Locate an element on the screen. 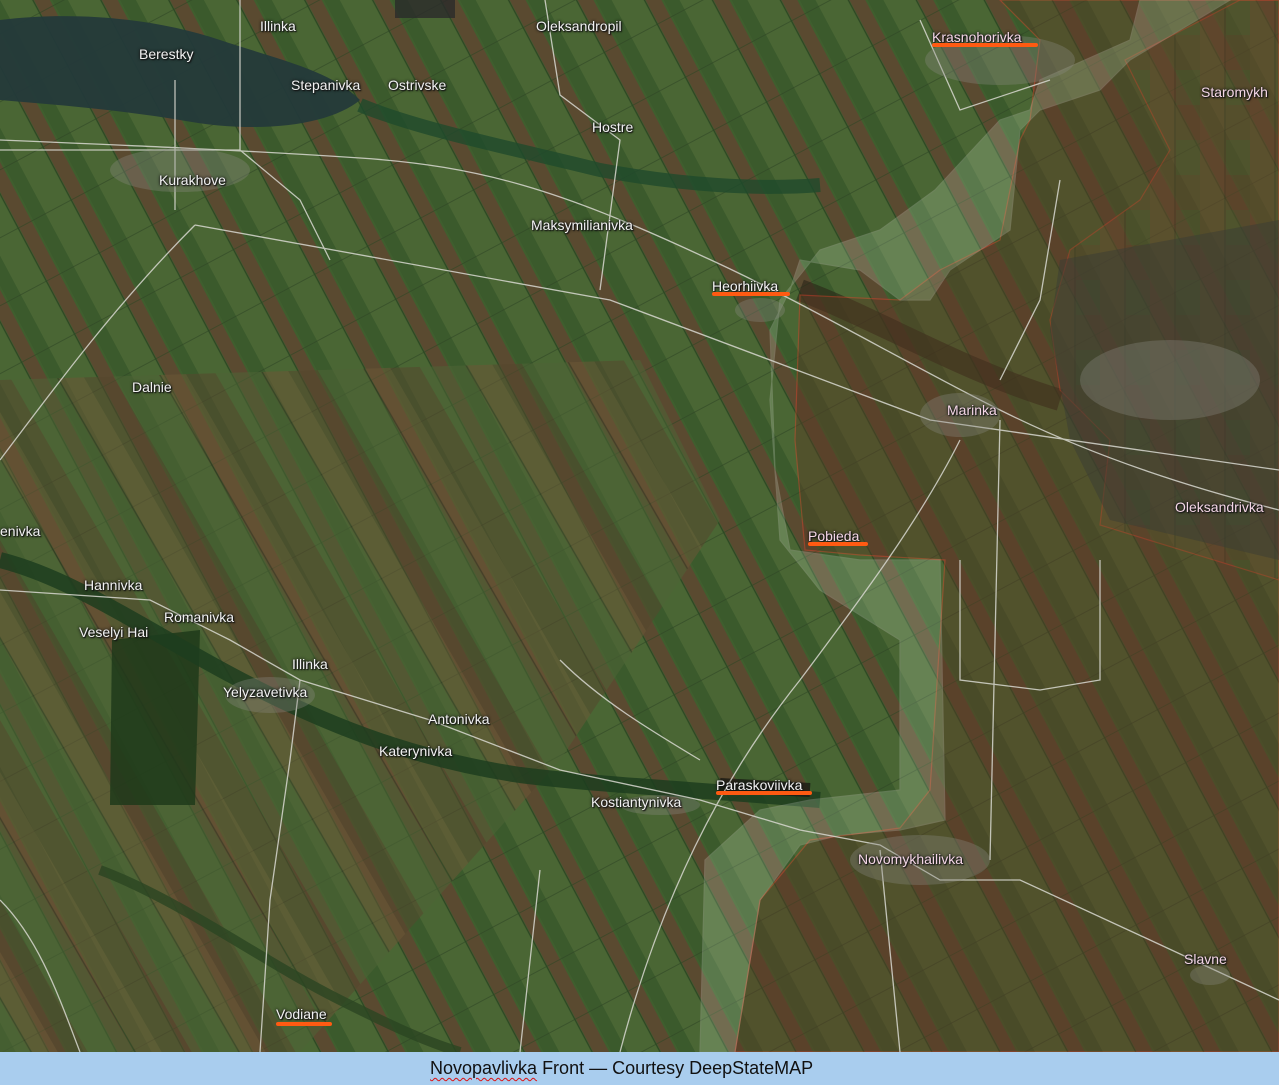  label-enivka: enivka is located at coordinates (20, 531).